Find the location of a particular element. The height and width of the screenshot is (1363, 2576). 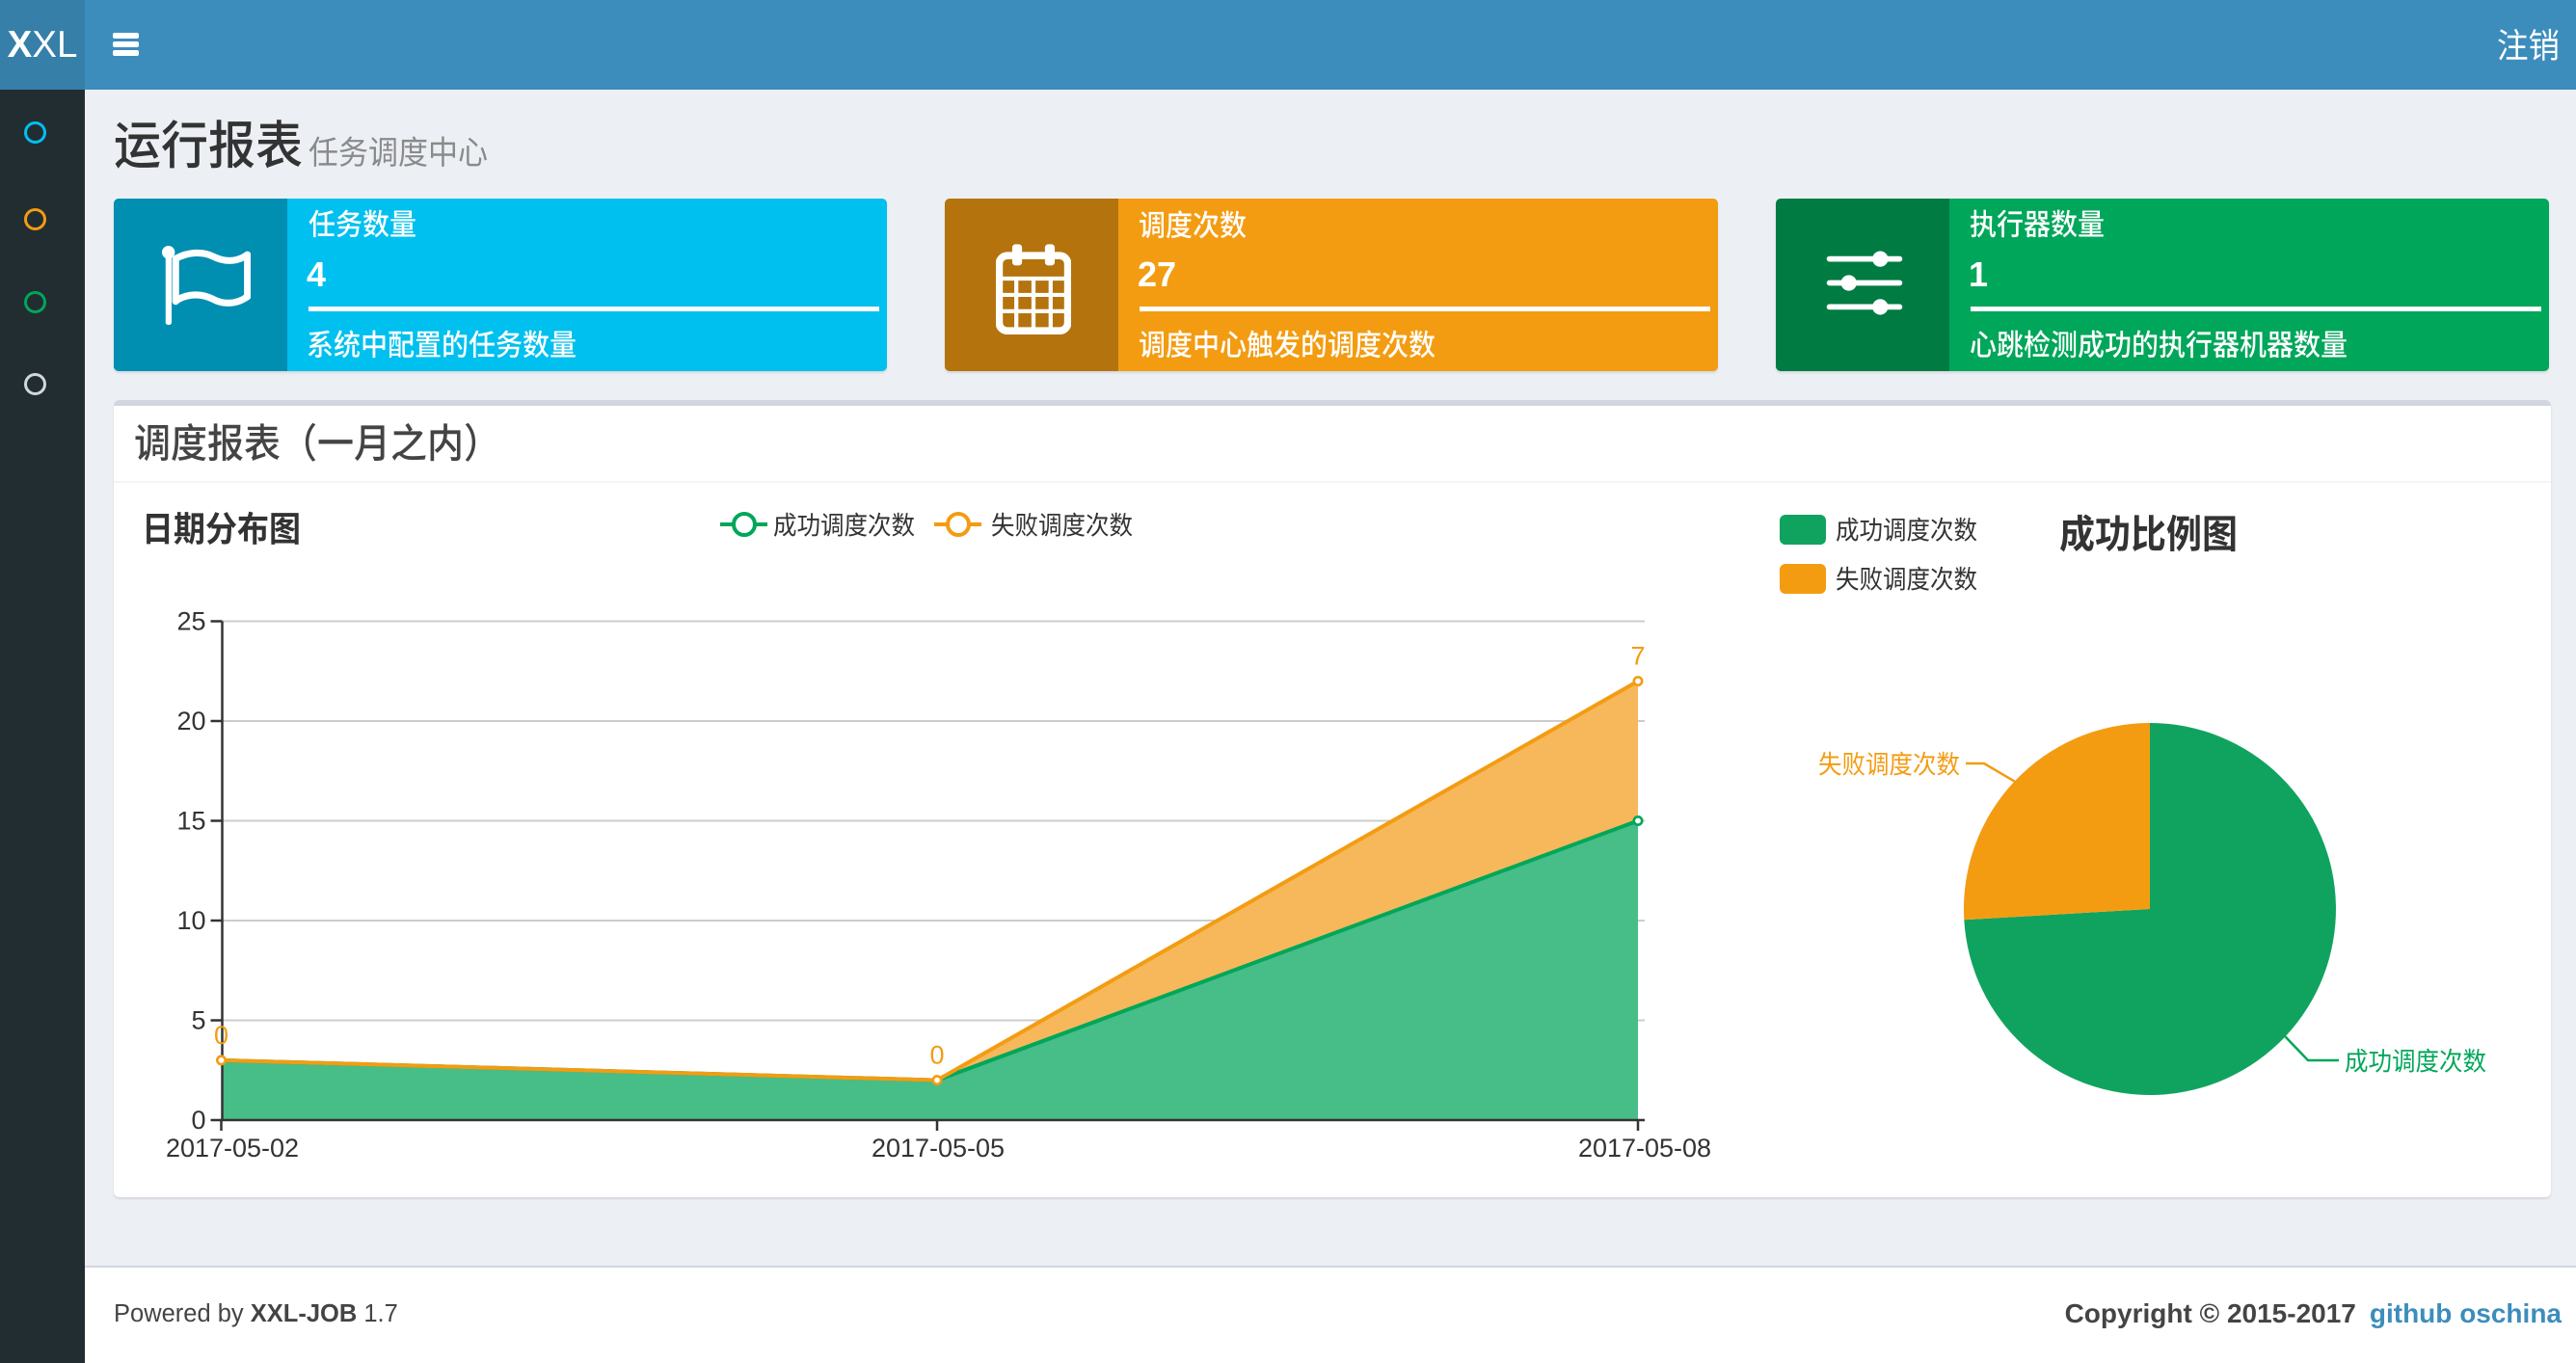

svg-text: 5 is located at coordinates (198, 1020).